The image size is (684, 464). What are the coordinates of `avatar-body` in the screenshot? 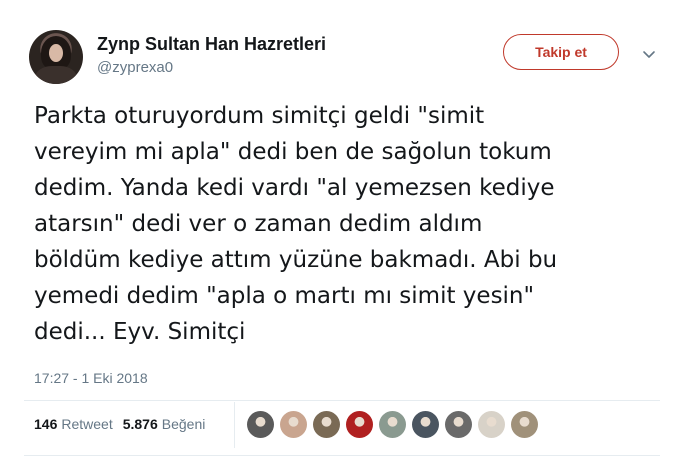 It's located at (56, 75).